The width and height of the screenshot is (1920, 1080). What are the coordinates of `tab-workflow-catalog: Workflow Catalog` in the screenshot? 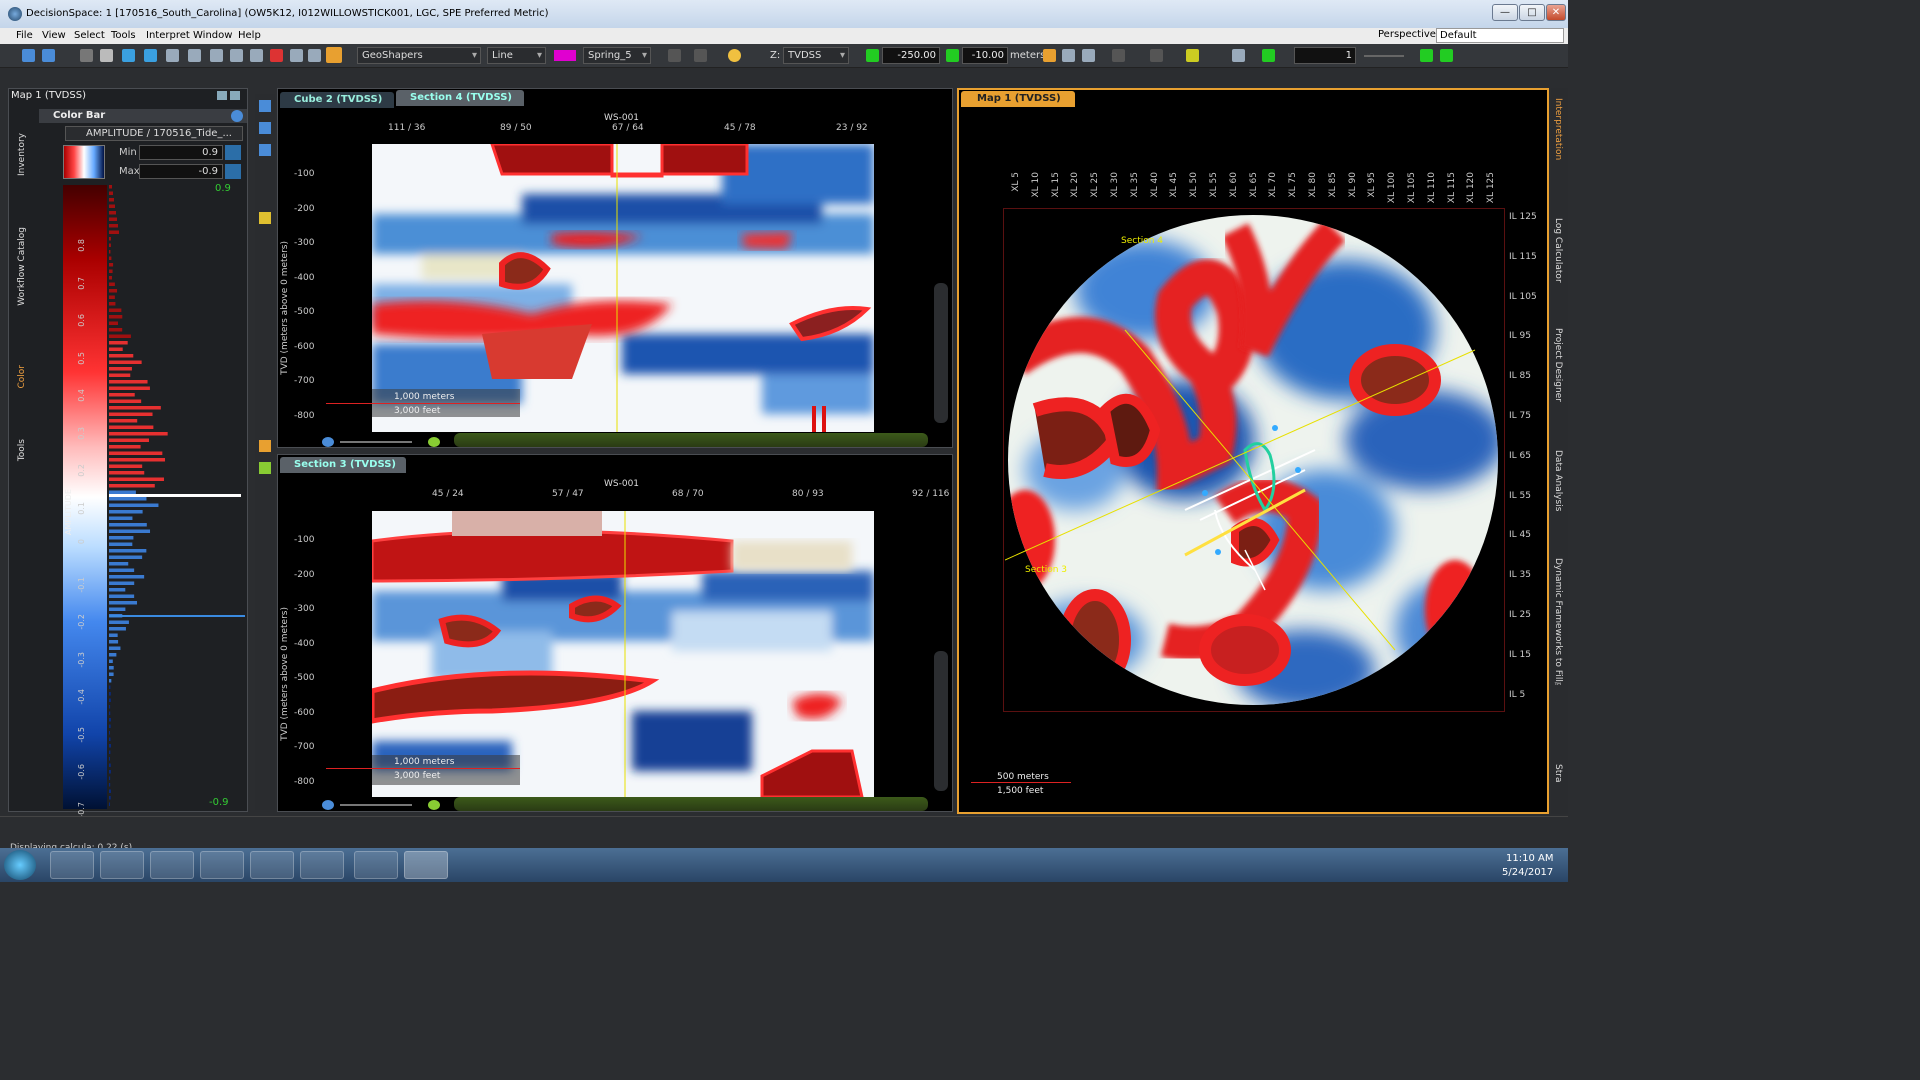 It's located at (22, 266).